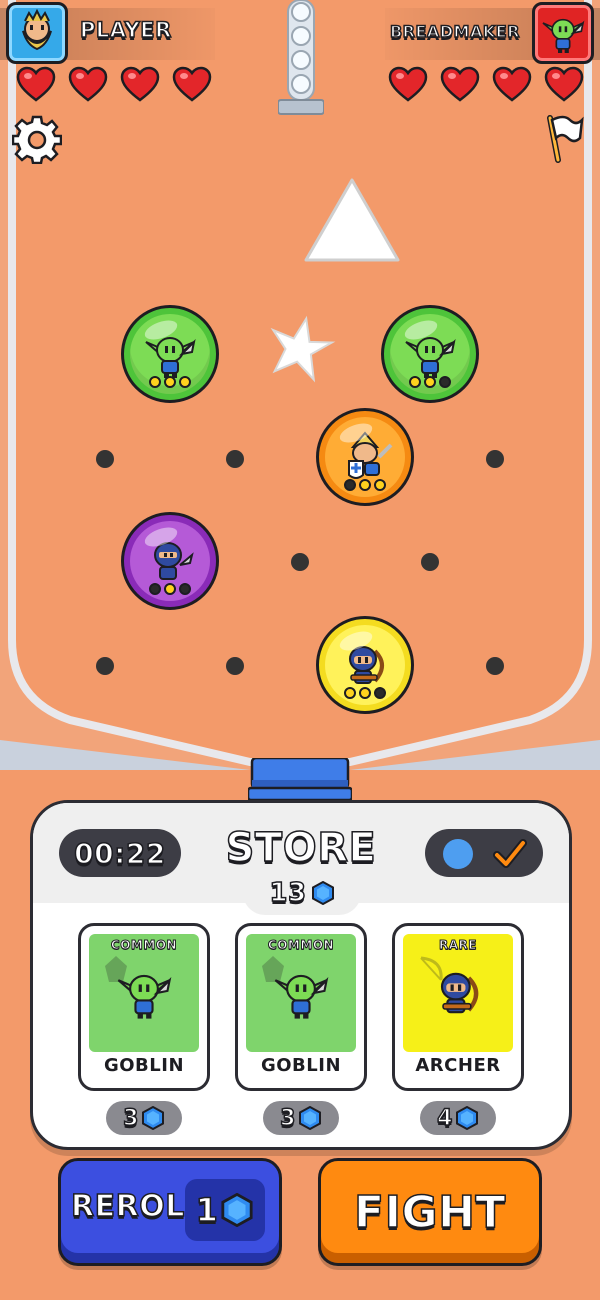  Describe the element at coordinates (564, 138) in the screenshot. I see `white-flag-icon` at that location.